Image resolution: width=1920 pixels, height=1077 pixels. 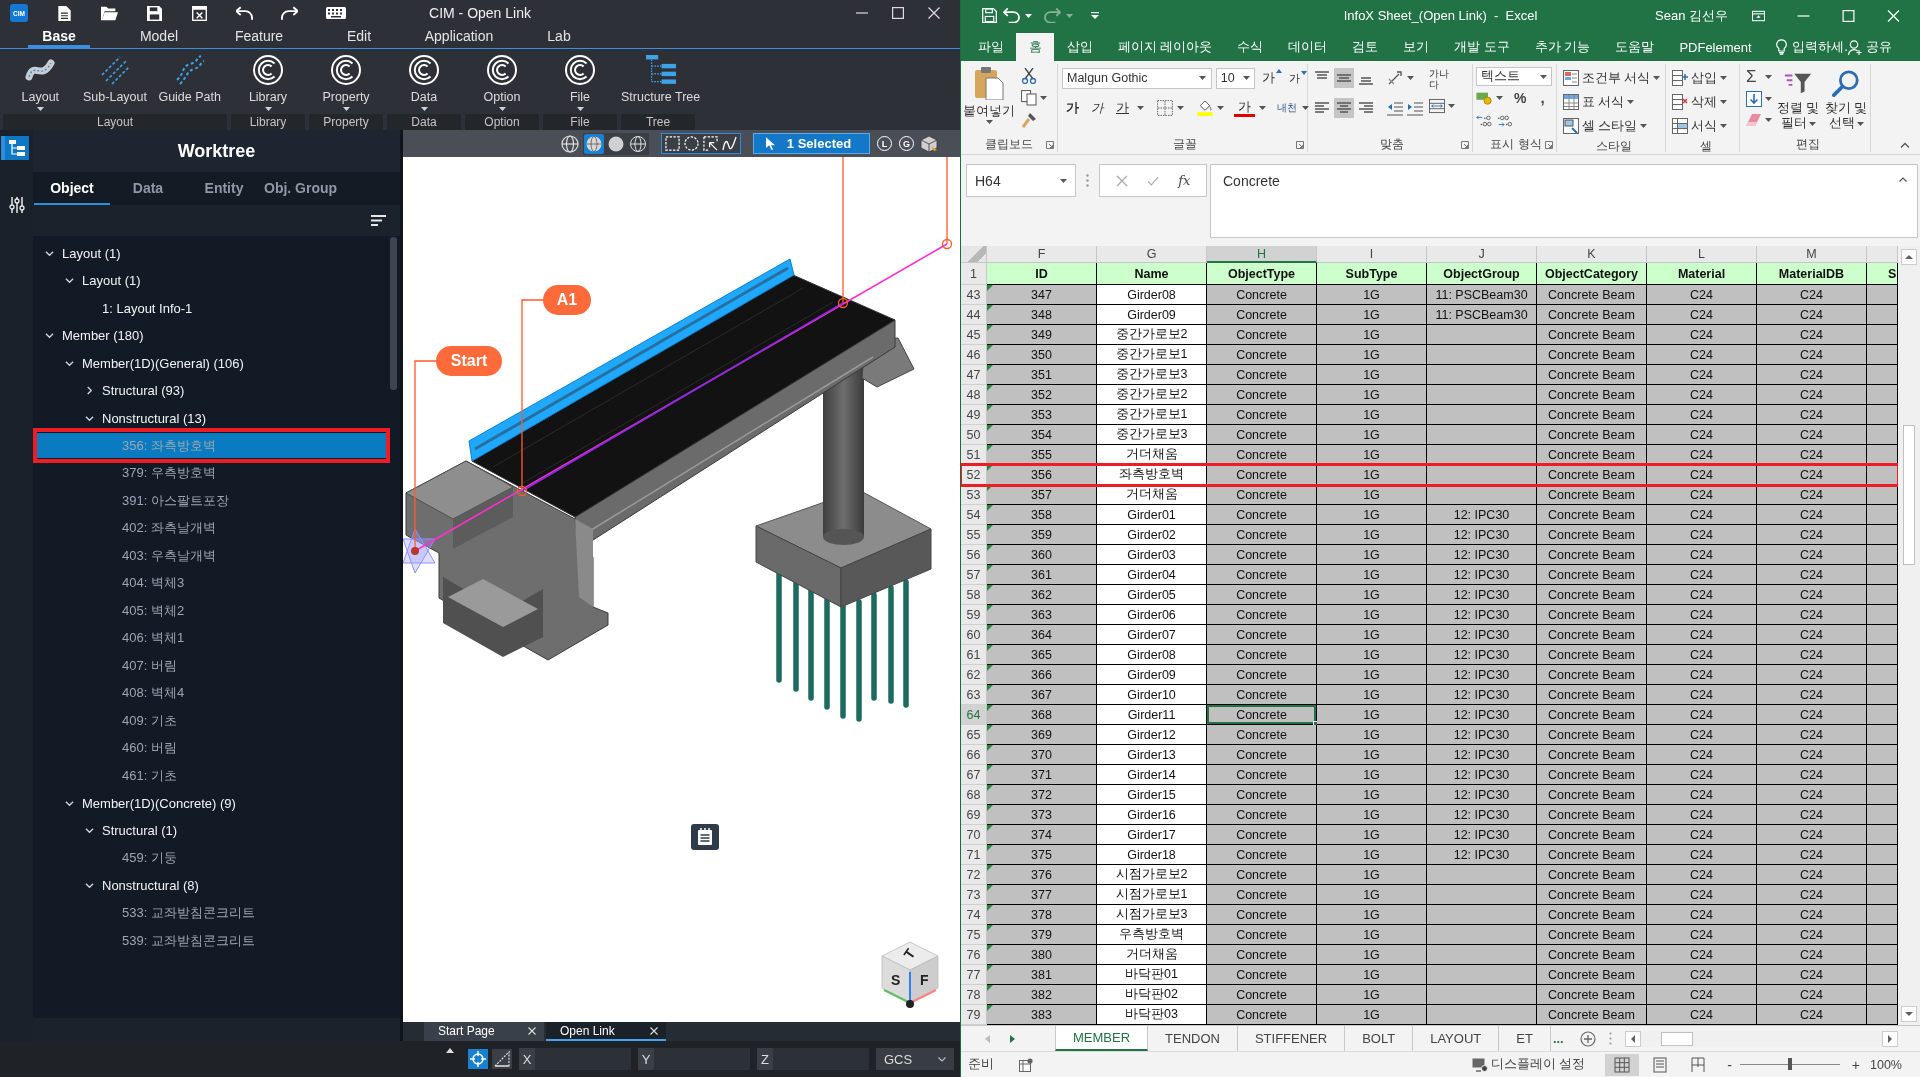 What do you see at coordinates (989, 100) in the screenshot?
I see `paste-button: 붙여넣기` at bounding box center [989, 100].